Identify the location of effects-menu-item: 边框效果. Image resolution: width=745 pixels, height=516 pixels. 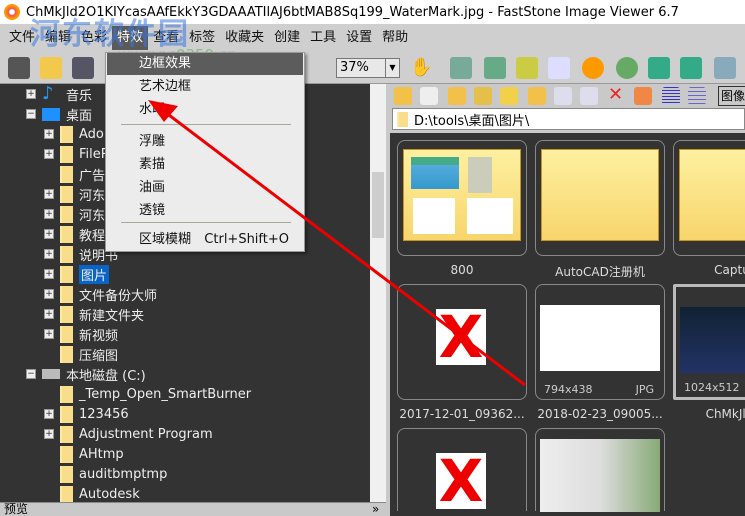
(205, 64).